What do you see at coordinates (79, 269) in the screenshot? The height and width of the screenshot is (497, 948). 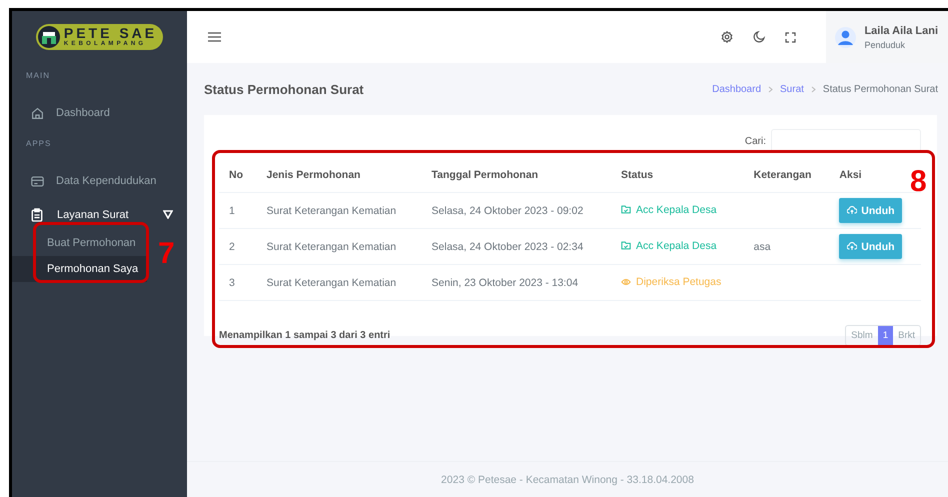 I see `submenu-item: Permohonan Saya` at bounding box center [79, 269].